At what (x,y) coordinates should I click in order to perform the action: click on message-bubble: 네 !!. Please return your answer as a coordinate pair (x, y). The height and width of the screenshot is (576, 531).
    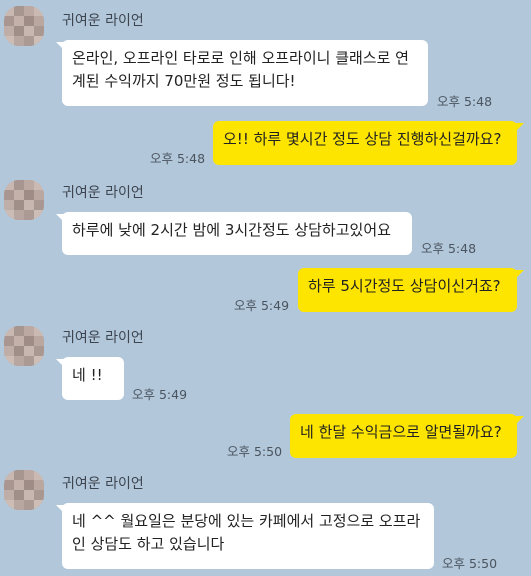
    Looking at the image, I should click on (93, 378).